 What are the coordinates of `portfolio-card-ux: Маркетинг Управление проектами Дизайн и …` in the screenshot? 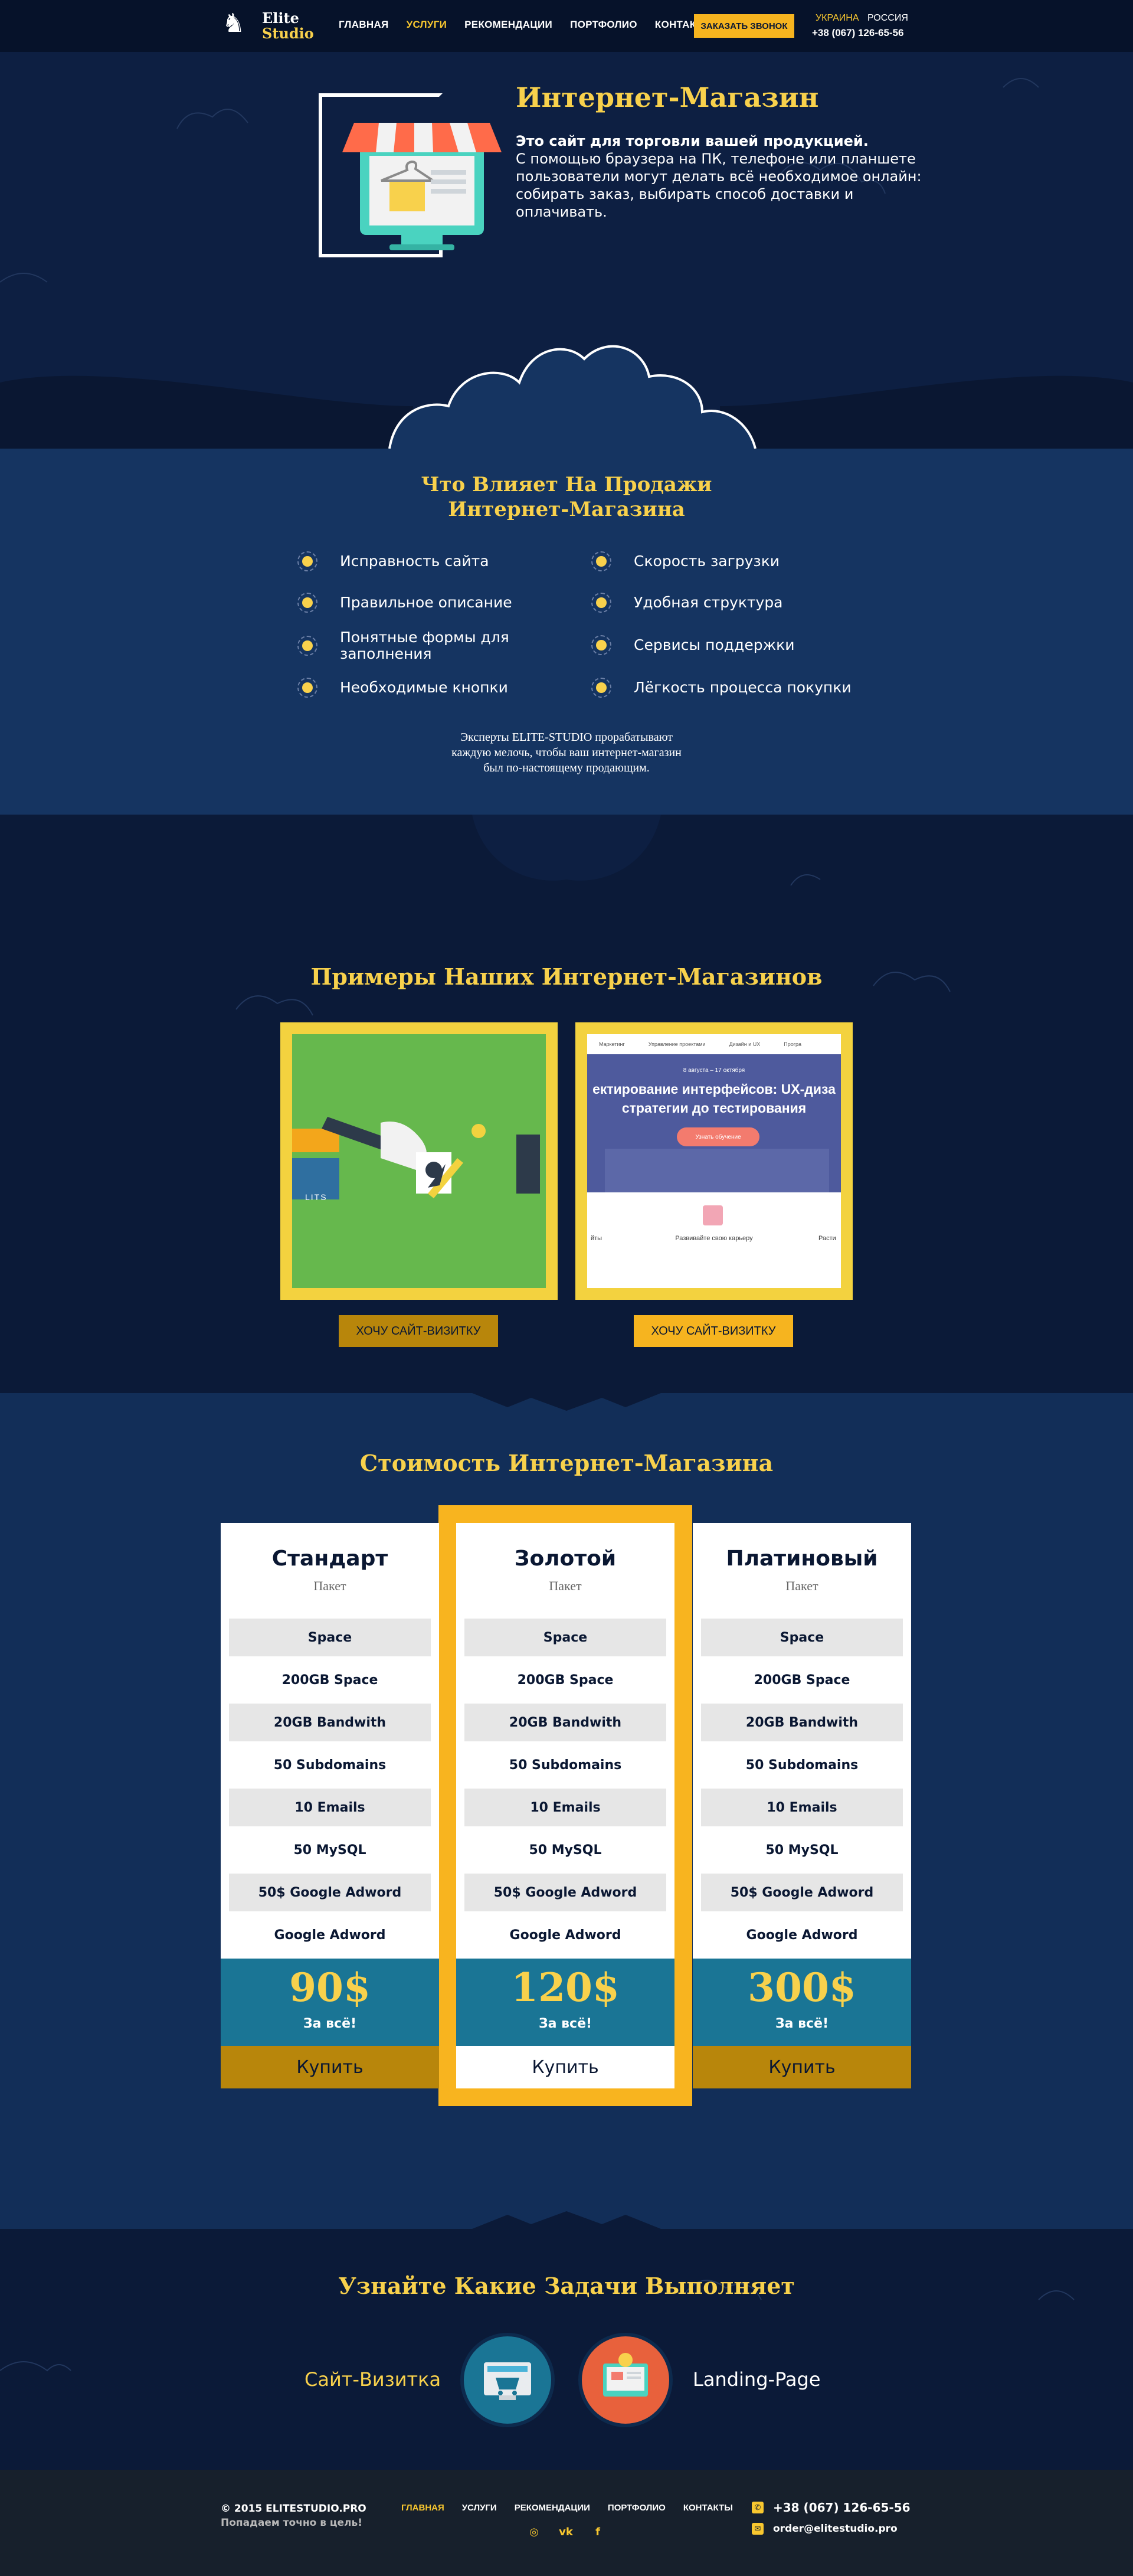 It's located at (714, 1161).